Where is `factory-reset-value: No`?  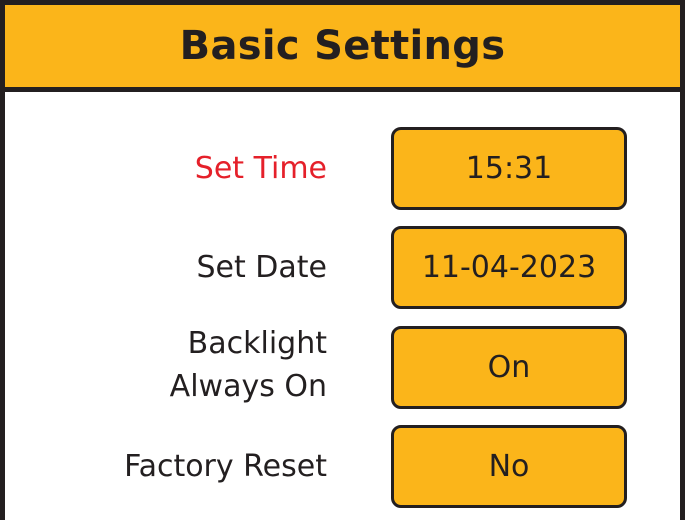
factory-reset-value: No is located at coordinates (509, 466).